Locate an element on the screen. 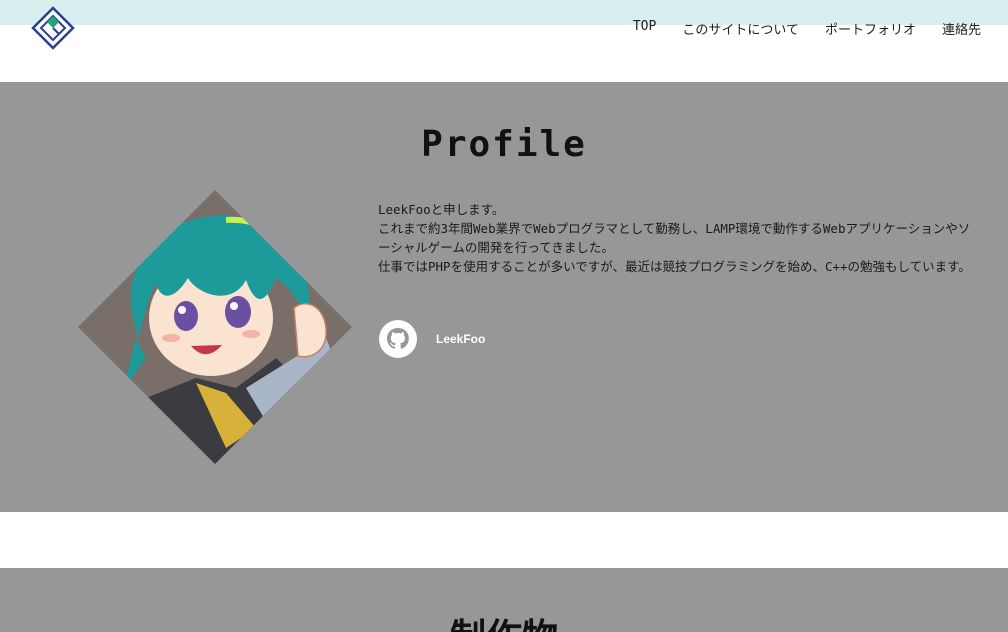  avatar is located at coordinates (215, 327).